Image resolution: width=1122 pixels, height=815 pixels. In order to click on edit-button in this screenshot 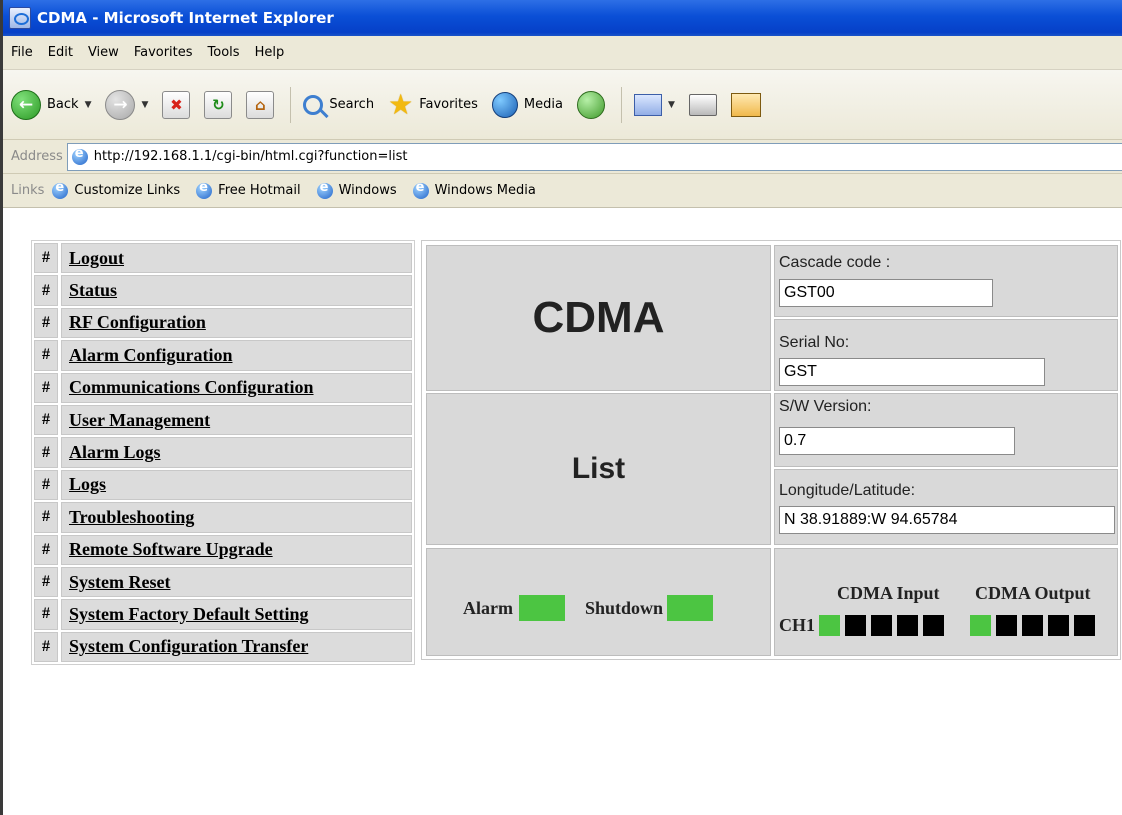, I will do `click(745, 104)`.